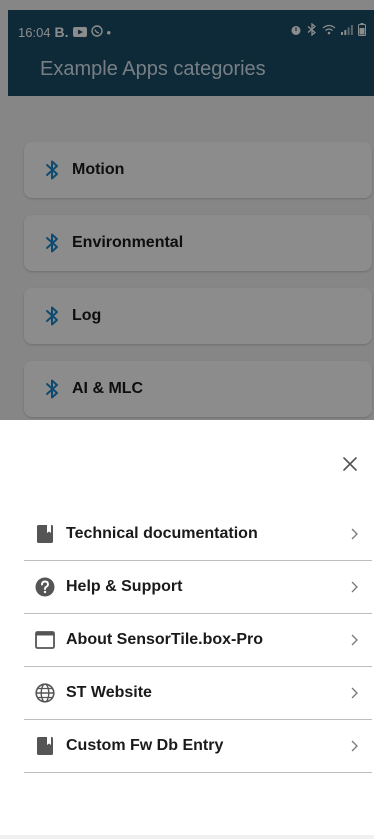  I want to click on menu-item-label: ST Website, so click(109, 692).